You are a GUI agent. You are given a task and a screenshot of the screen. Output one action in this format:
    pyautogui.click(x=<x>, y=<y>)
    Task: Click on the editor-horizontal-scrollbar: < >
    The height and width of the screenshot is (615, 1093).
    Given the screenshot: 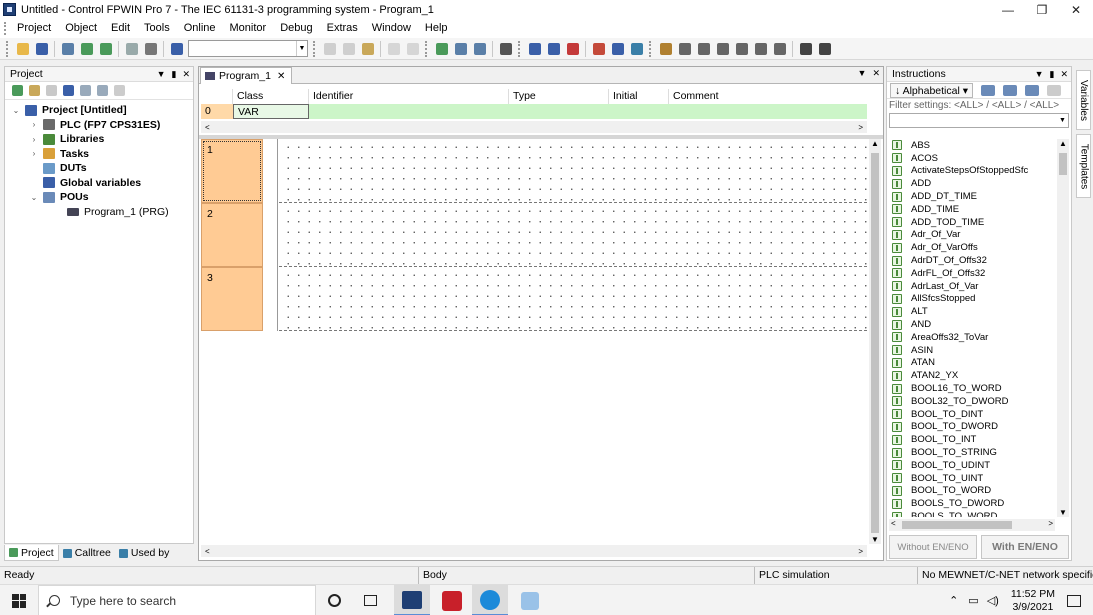 What is the action you would take?
    pyautogui.click(x=534, y=551)
    